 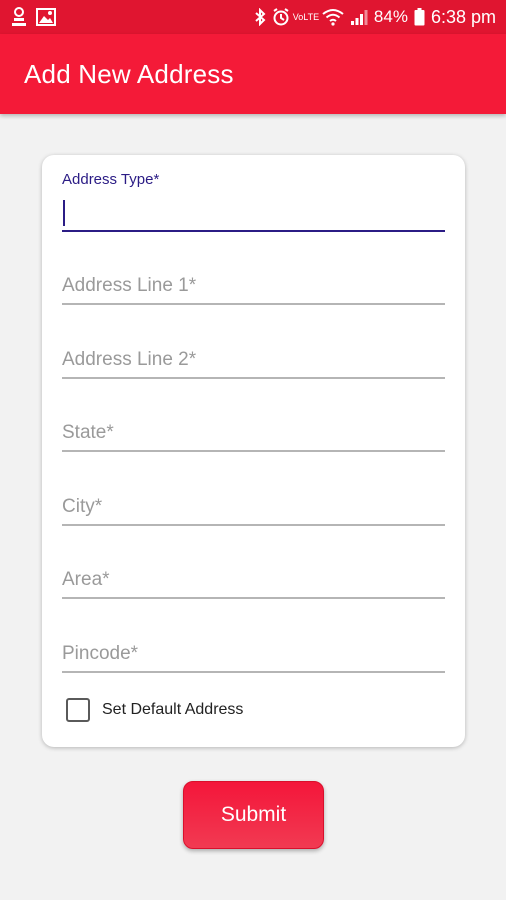 What do you see at coordinates (253, 658) in the screenshot?
I see `pincode-field: Pincode*` at bounding box center [253, 658].